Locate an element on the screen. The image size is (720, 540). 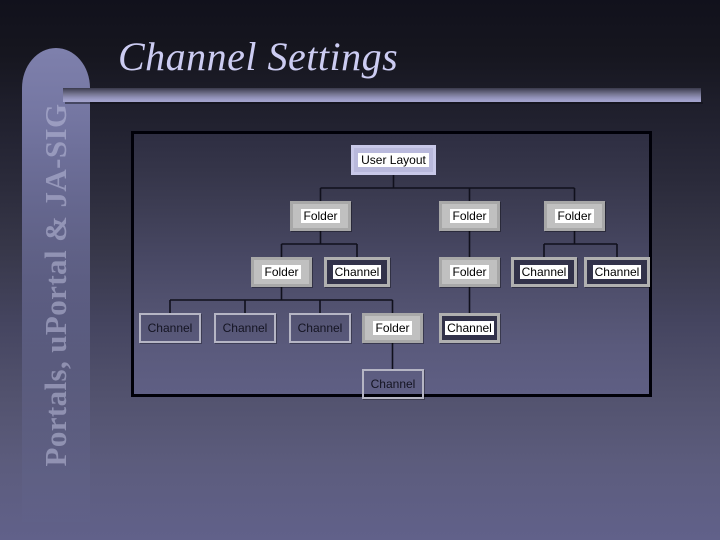
tree-node-label: User Layout is located at coordinates (393, 160).